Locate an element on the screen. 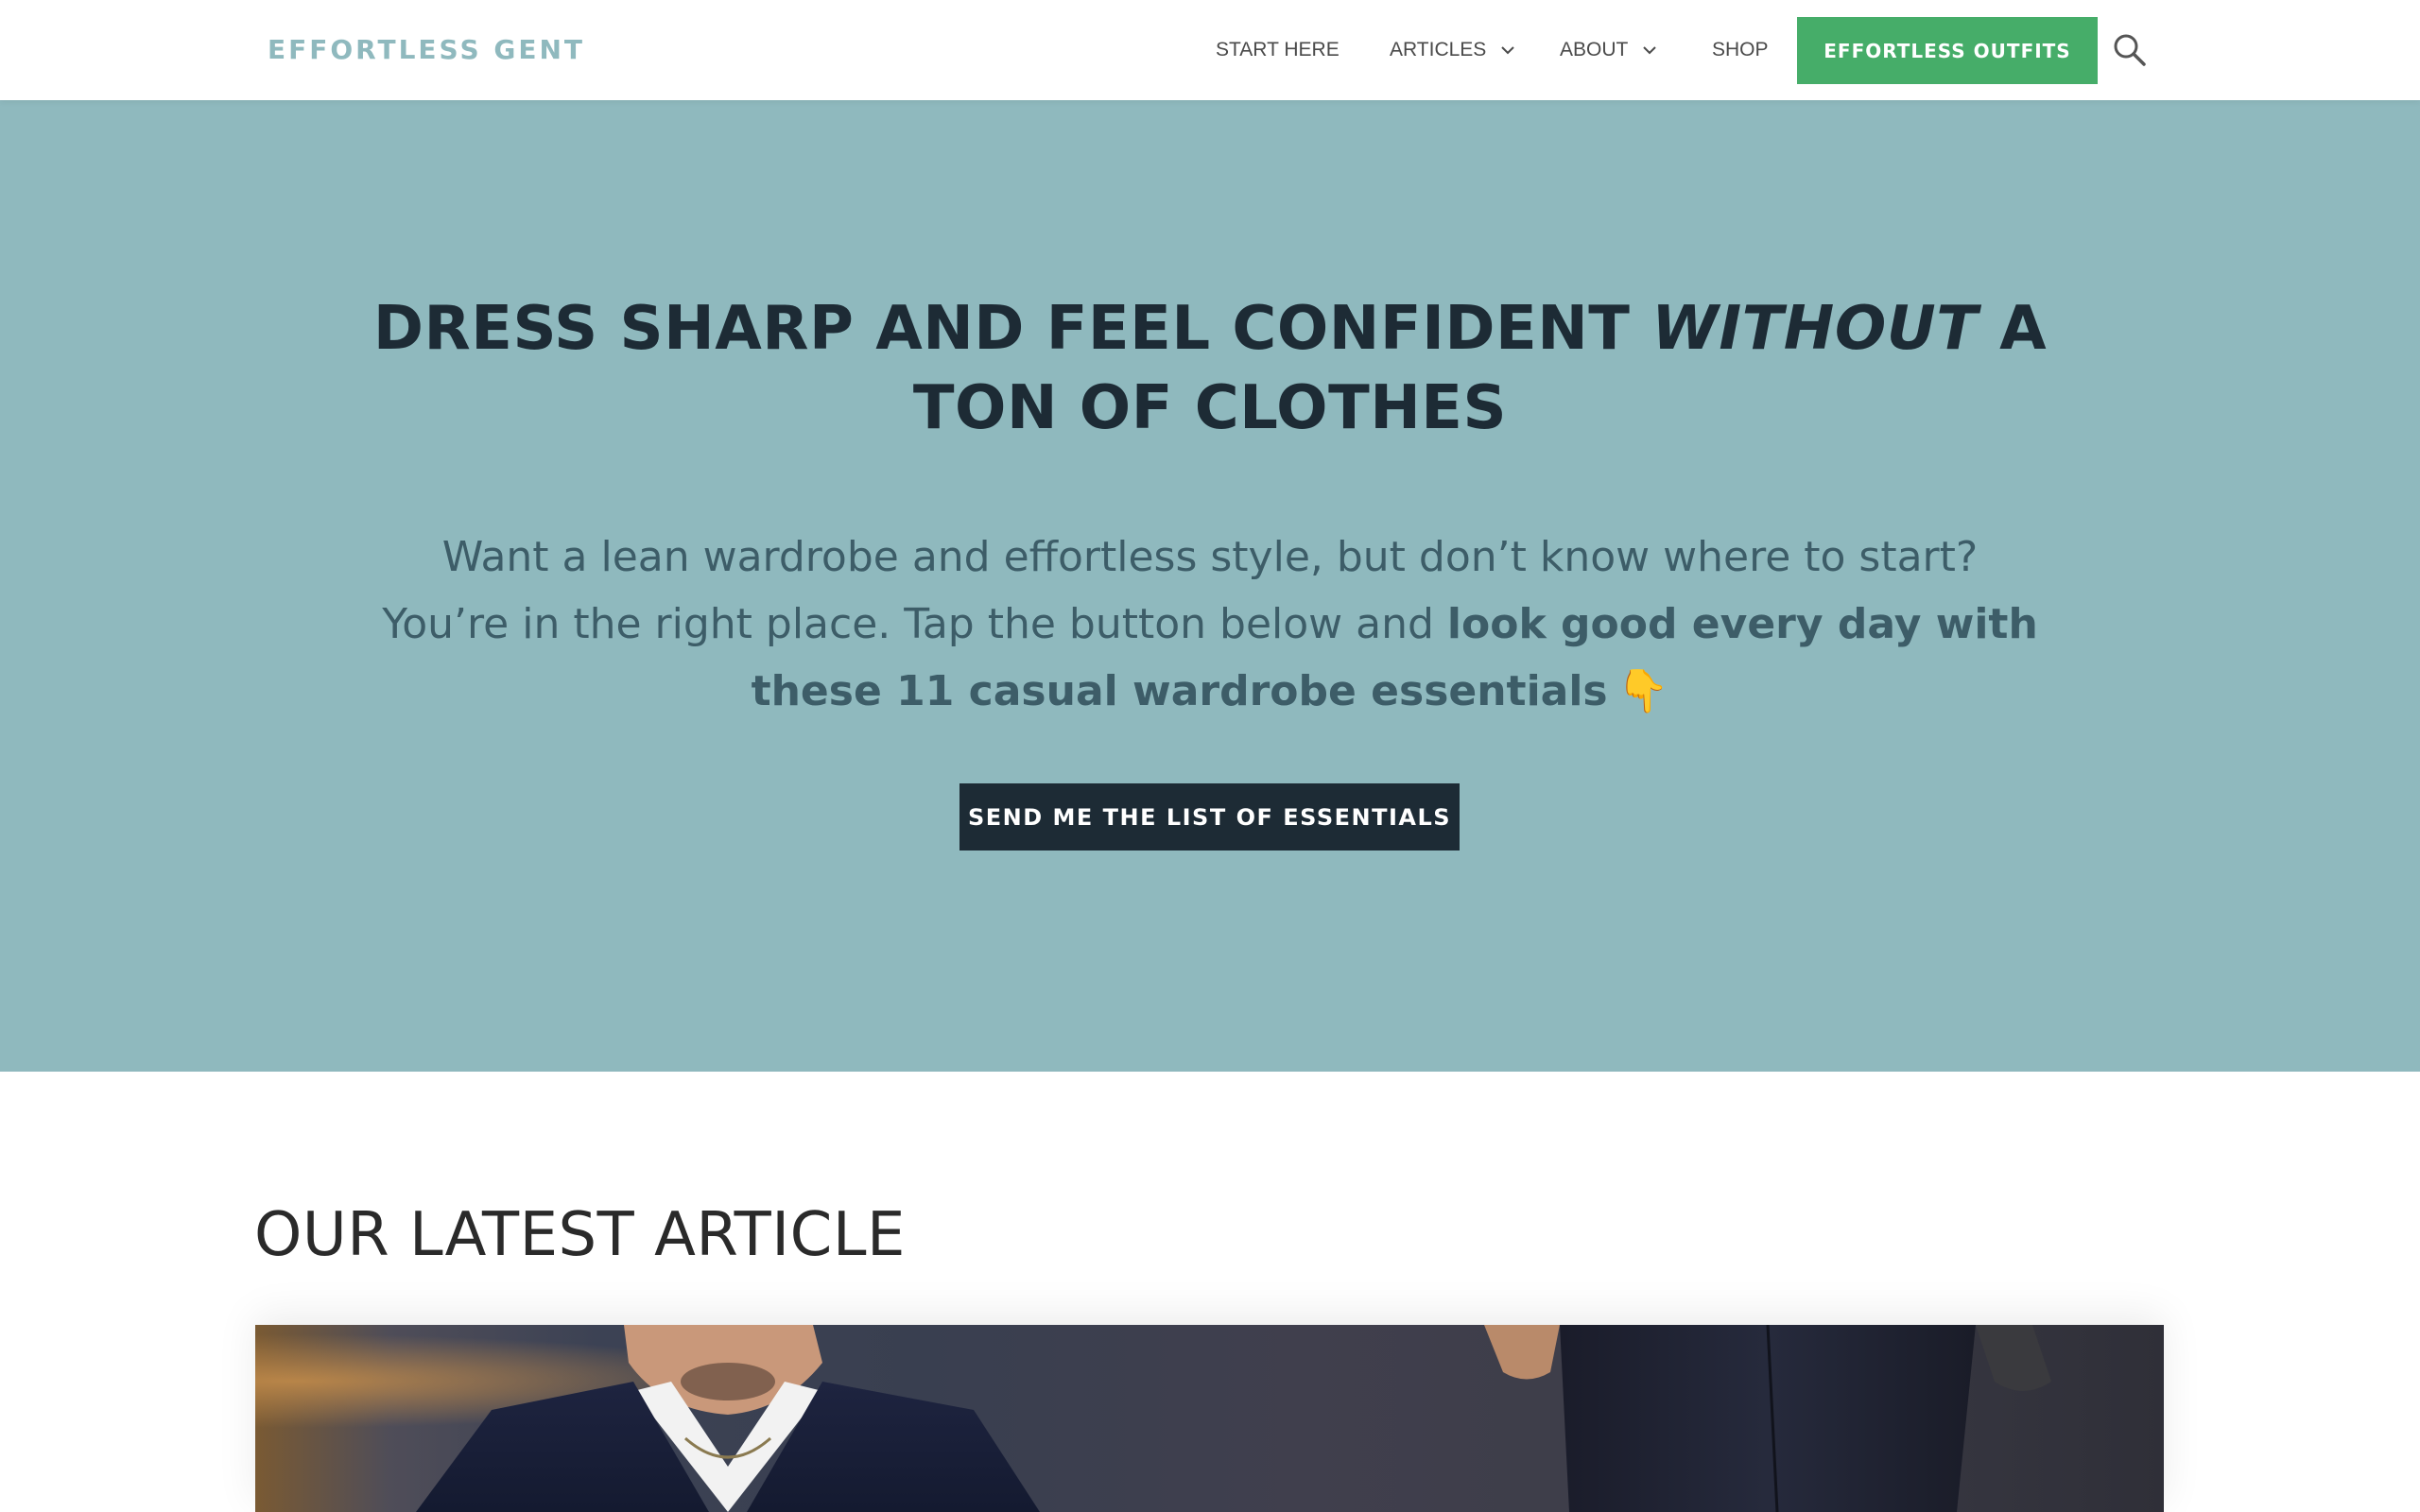 This screenshot has width=2420, height=1512. hero-title-emphasis: WITHOUT is located at coordinates (1815, 329).